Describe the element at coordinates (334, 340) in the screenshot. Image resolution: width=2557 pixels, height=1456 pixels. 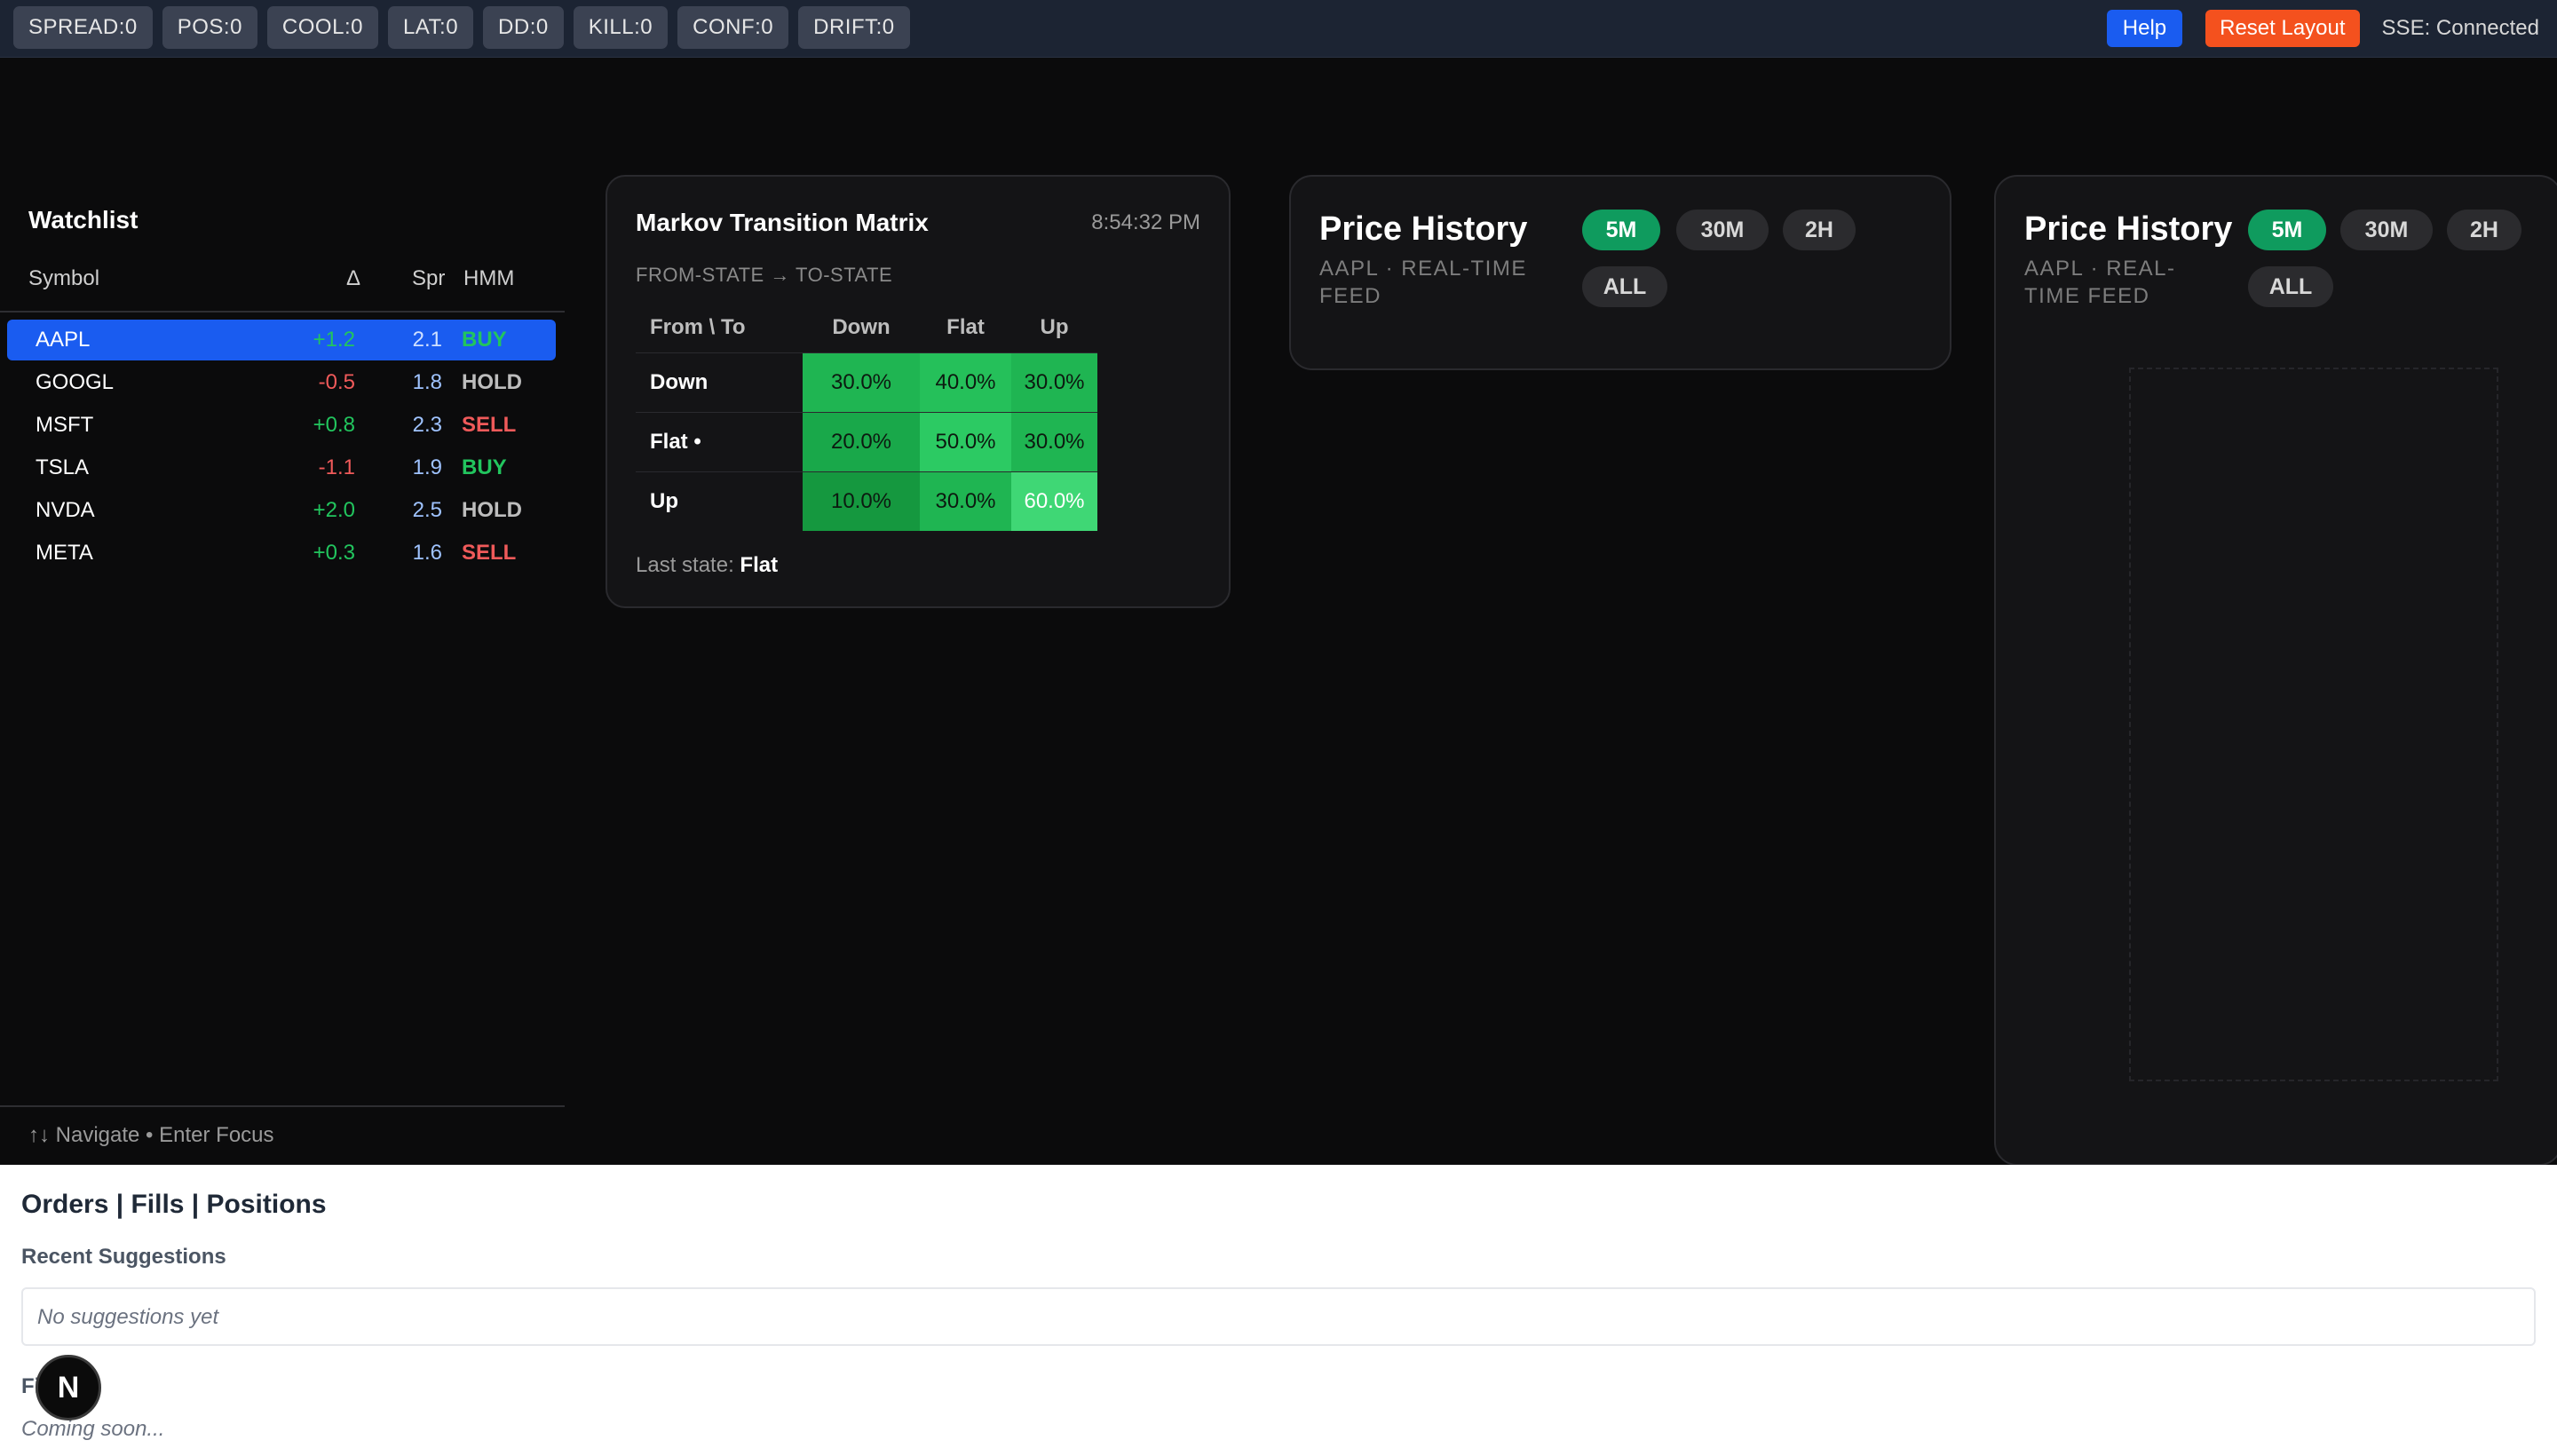
I see `row-delta: +1.2` at that location.